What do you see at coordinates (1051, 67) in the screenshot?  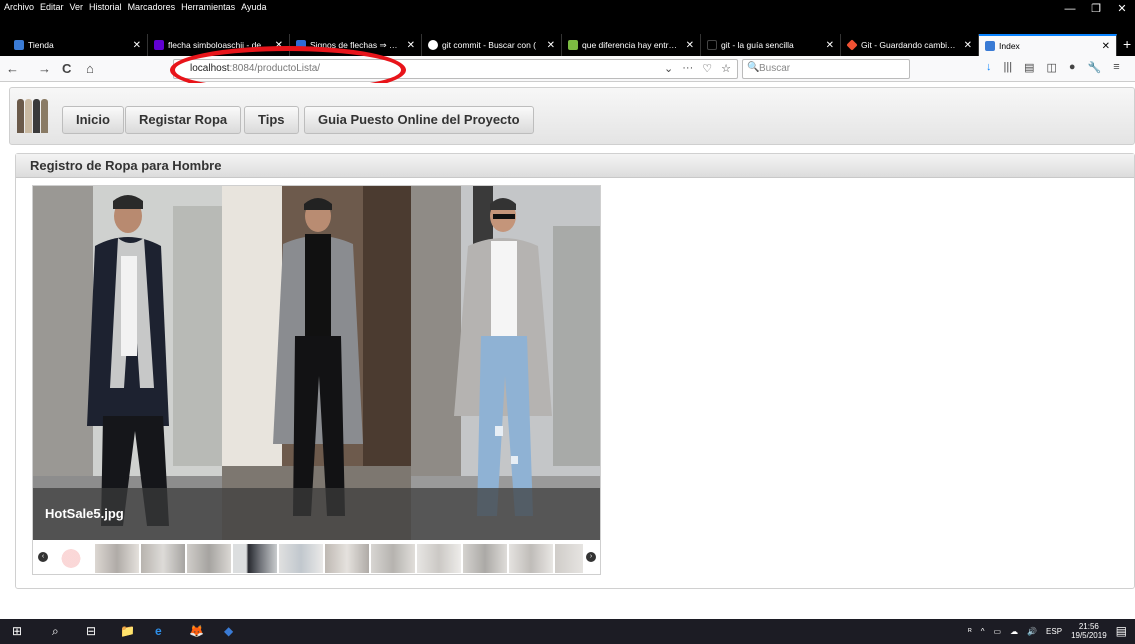 I see `screenshot-icon: ◫` at bounding box center [1051, 67].